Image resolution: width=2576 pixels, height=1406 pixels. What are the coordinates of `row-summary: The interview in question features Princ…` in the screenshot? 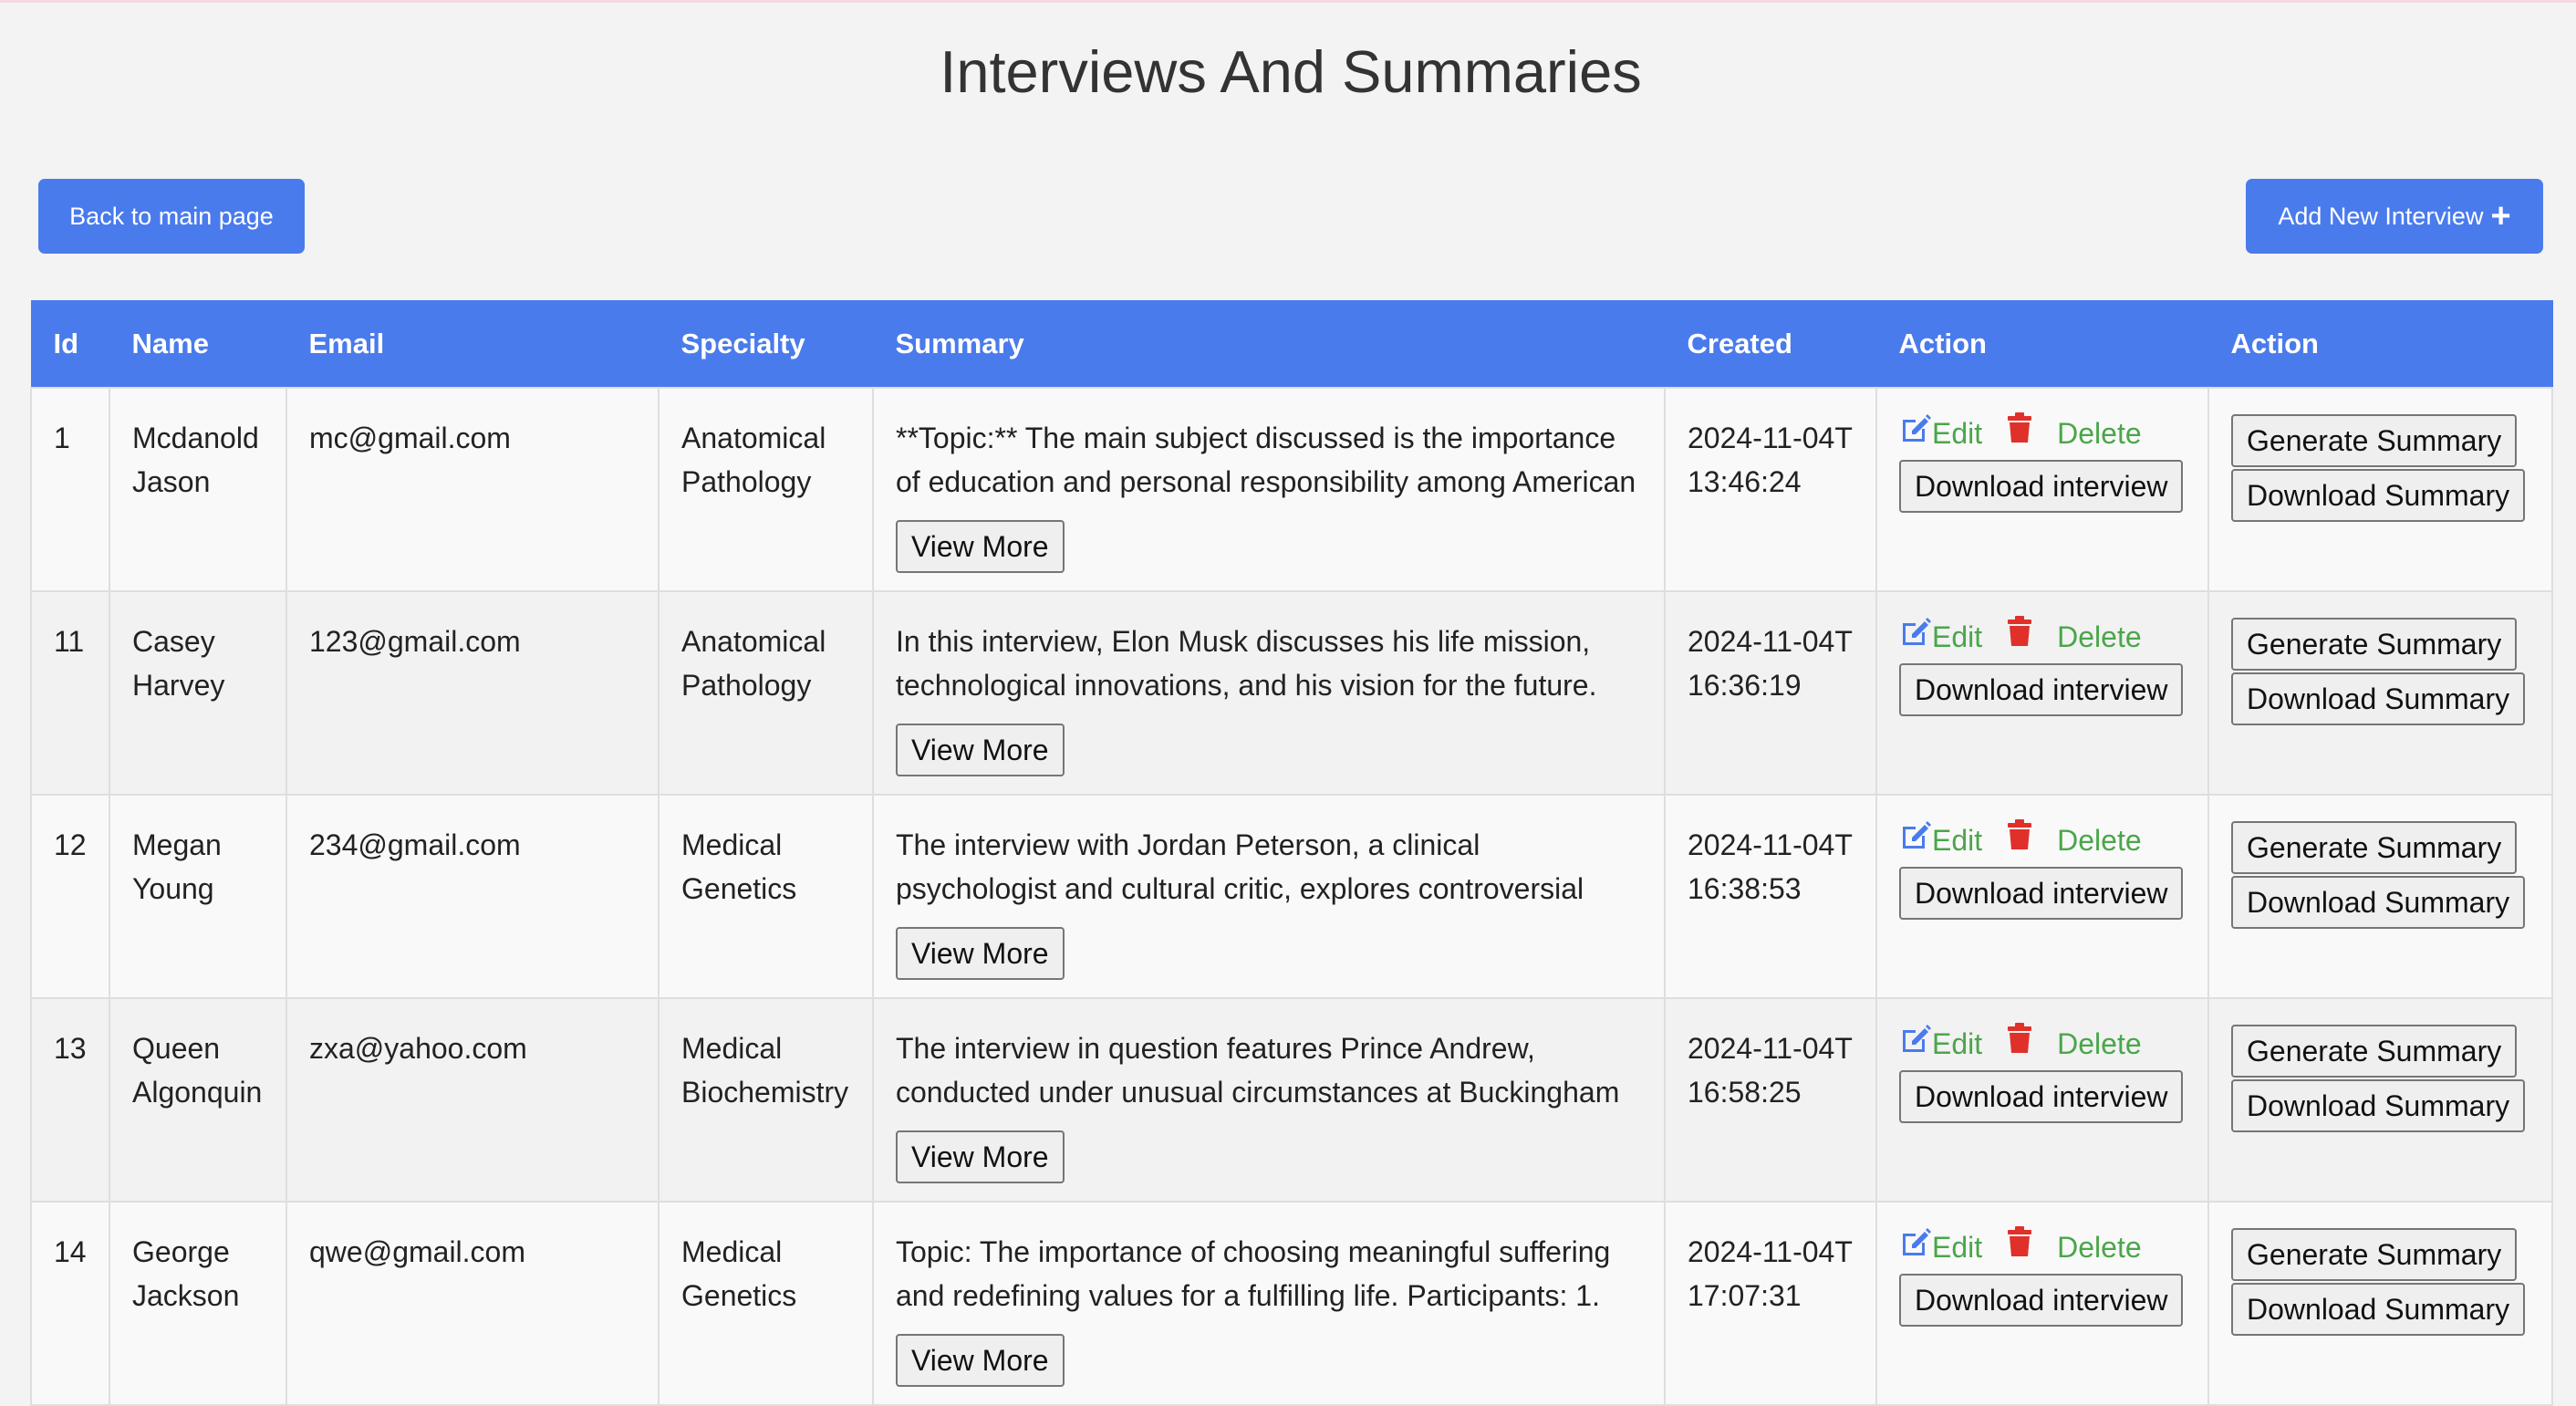 It's located at (1258, 1071).